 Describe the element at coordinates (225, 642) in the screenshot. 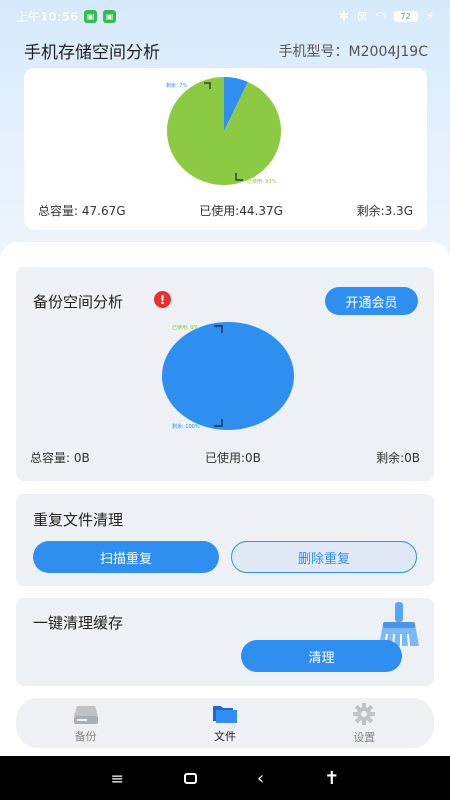

I see `cache-card: 一键清理缓存 清理` at that location.